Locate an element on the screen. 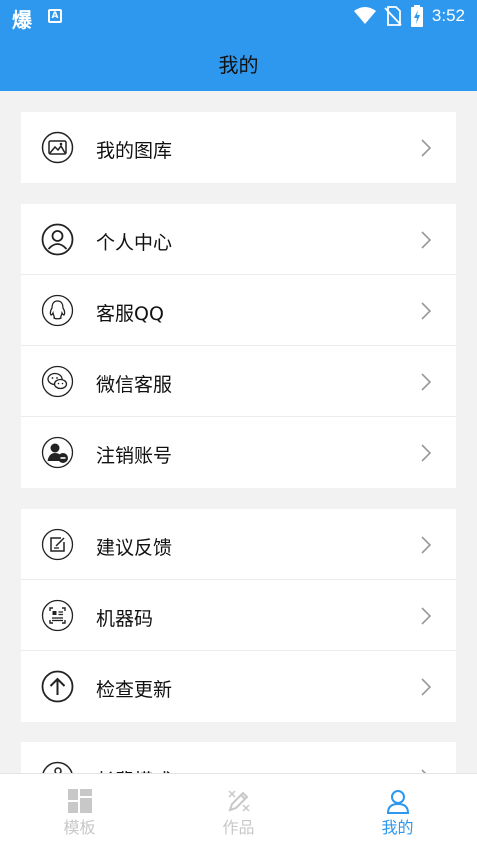  menu-item-label: 微信客服 is located at coordinates (134, 385).